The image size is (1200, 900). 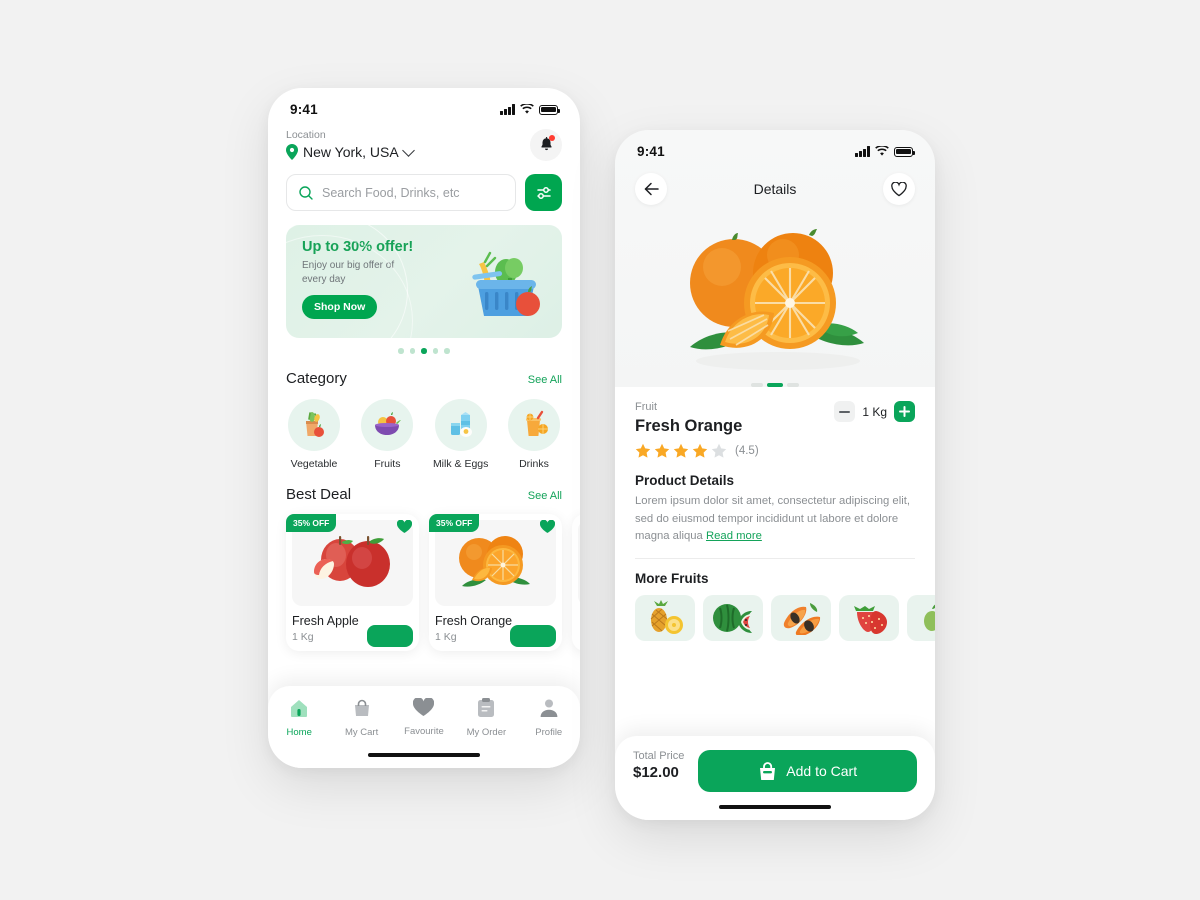 What do you see at coordinates (424, 717) in the screenshot?
I see `tab-favourite: Favourite` at bounding box center [424, 717].